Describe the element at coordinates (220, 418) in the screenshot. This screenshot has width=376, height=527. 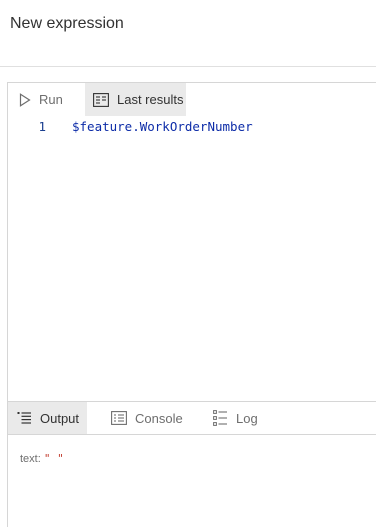
I see `log-icon` at that location.